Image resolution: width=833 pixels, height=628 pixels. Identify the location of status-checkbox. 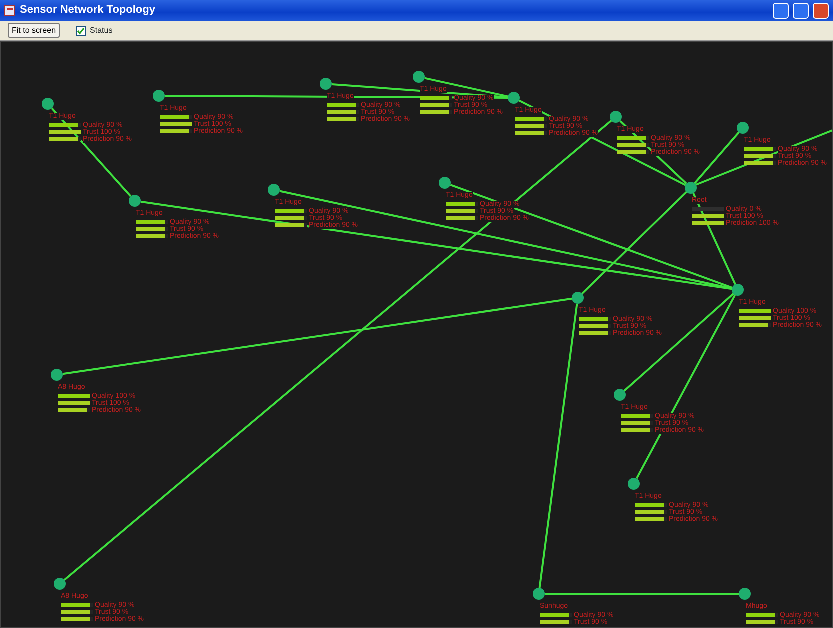
(81, 31).